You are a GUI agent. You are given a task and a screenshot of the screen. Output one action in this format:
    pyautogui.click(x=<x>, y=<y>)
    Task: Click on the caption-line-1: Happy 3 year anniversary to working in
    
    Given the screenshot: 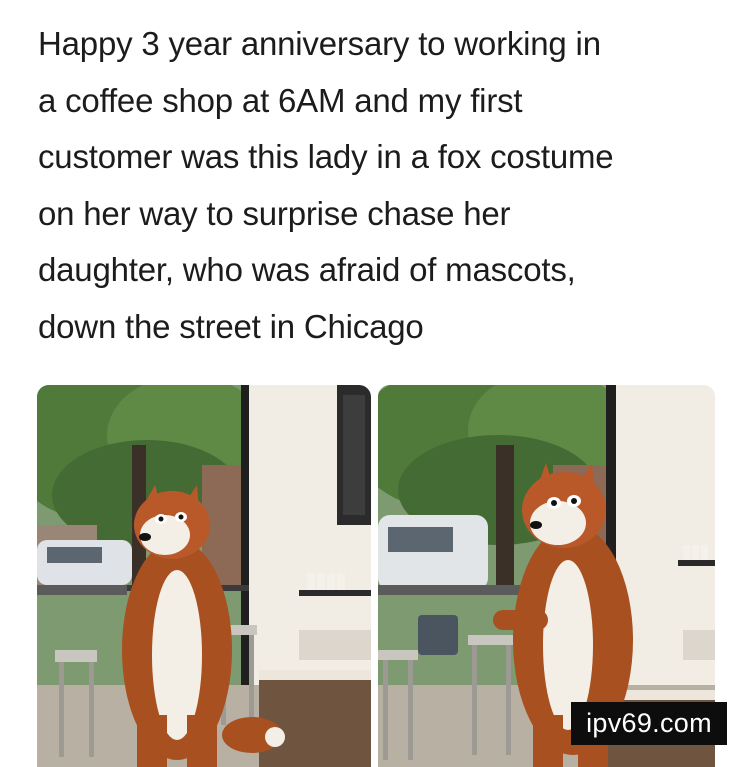 What is the action you would take?
    pyautogui.click(x=319, y=43)
    